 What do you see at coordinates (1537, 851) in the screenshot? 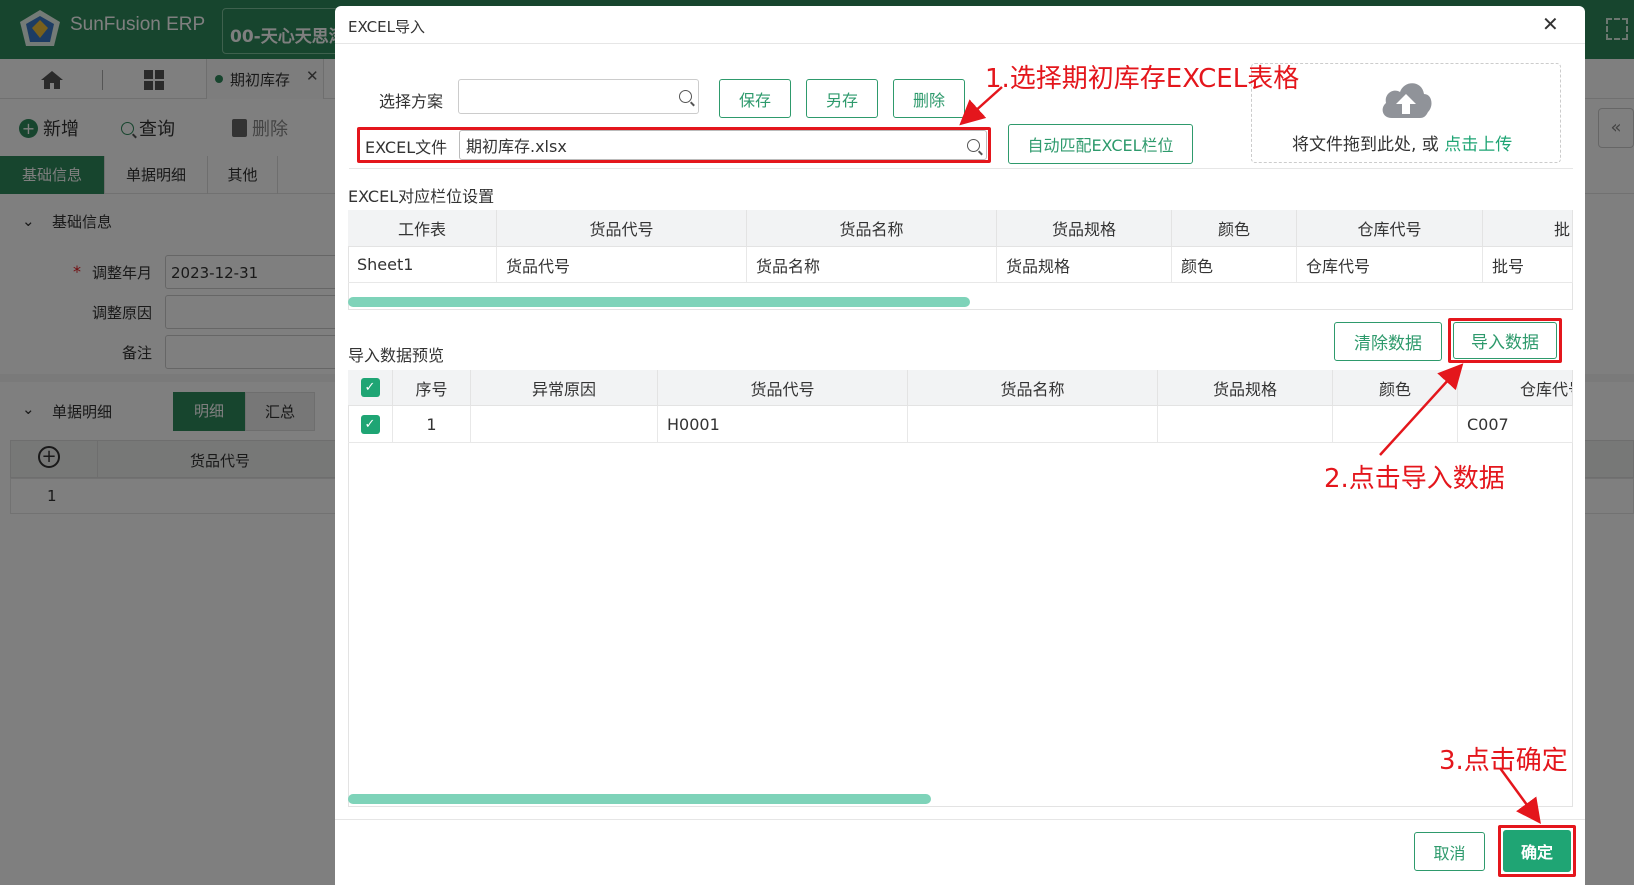
I see `confirm-button: 确定` at bounding box center [1537, 851].